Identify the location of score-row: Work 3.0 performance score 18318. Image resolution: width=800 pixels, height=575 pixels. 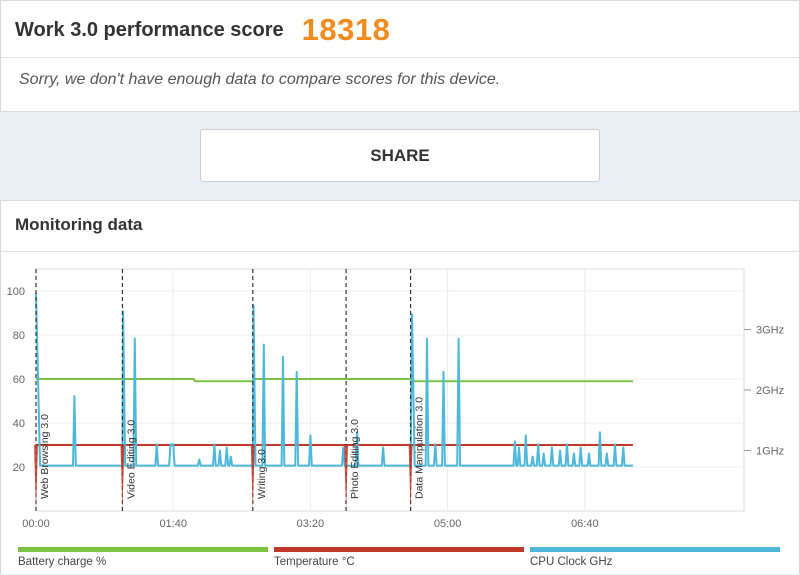
(202, 30).